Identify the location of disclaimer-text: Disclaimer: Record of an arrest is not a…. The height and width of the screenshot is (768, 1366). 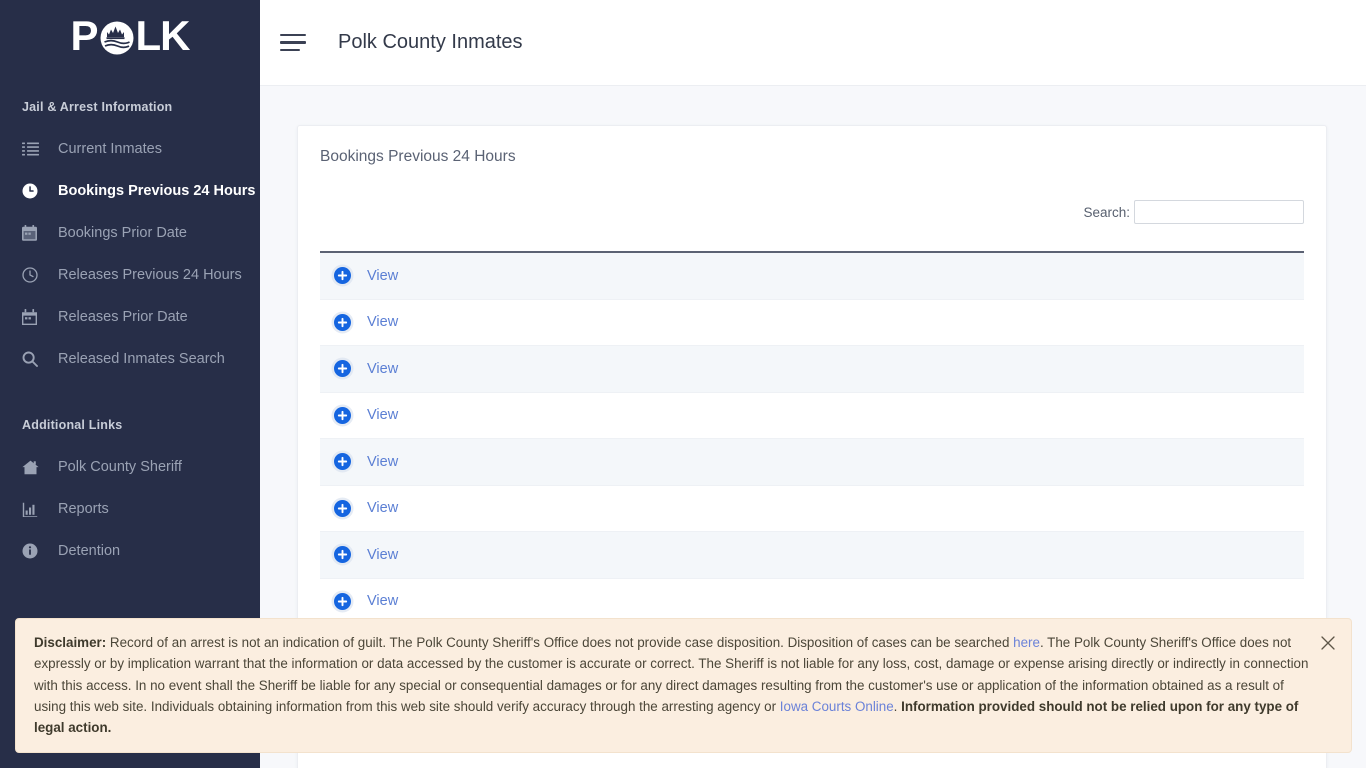
(671, 685).